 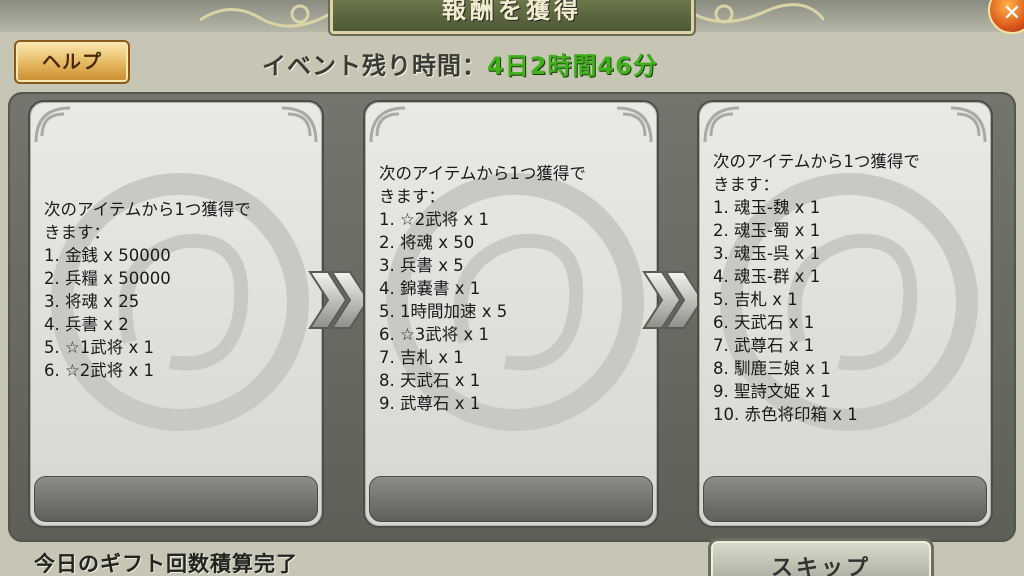 What do you see at coordinates (767, 207) in the screenshot?
I see `list-item: 1. 魂玉-魏 x 1` at bounding box center [767, 207].